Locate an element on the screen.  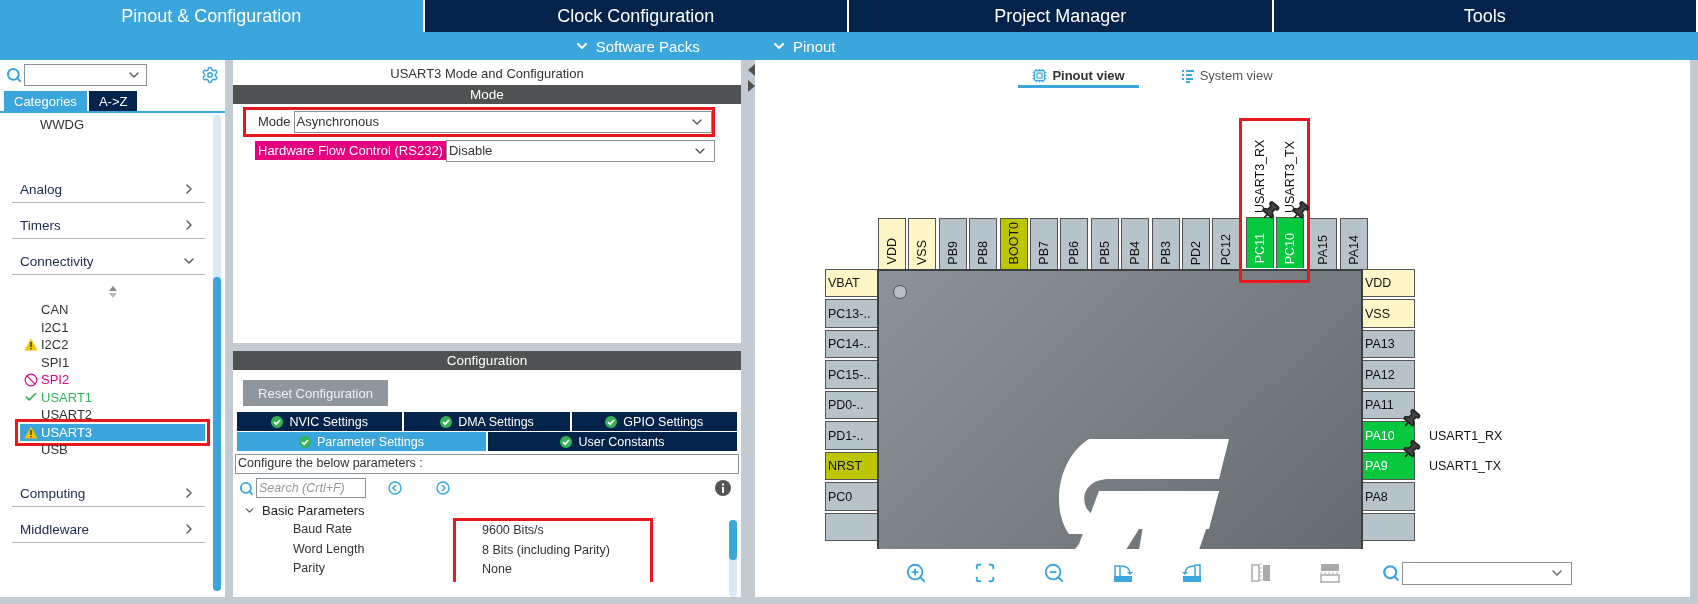
category-row: Timers is located at coordinates (108, 221).